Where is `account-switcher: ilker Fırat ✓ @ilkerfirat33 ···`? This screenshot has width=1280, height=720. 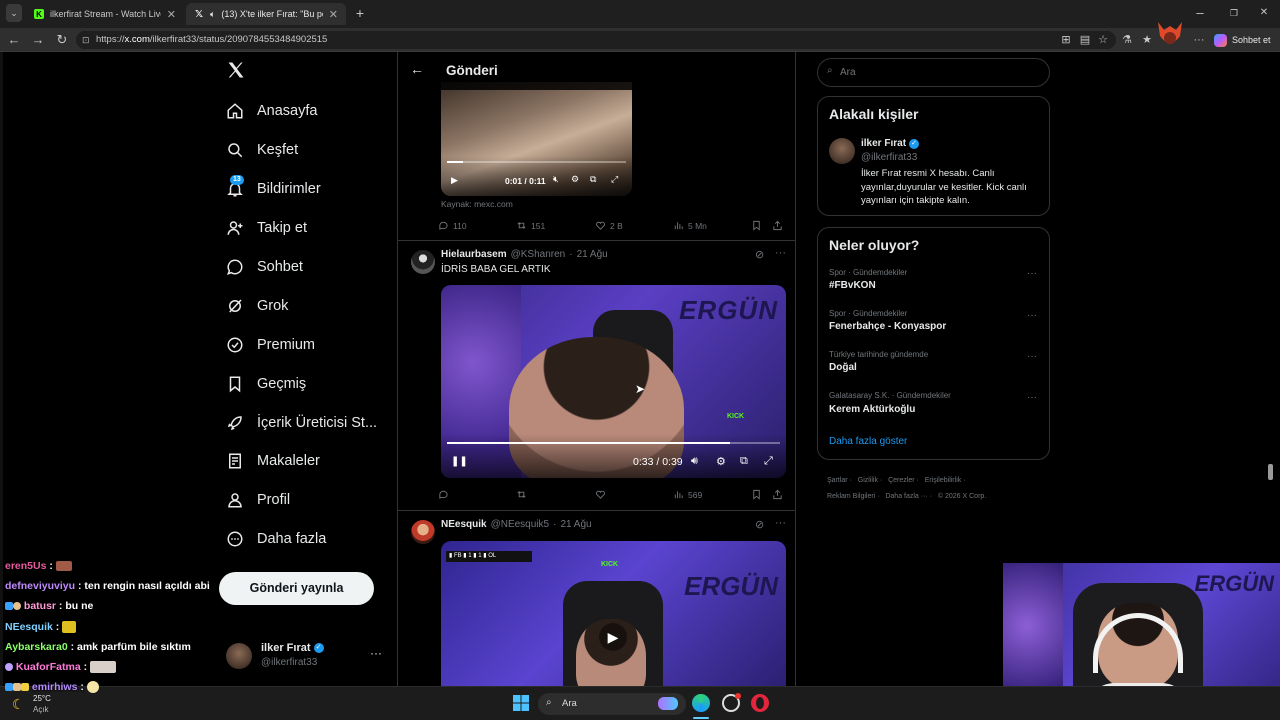 account-switcher: ilker Fırat ✓ @ilkerfirat33 ··· is located at coordinates (306, 657).